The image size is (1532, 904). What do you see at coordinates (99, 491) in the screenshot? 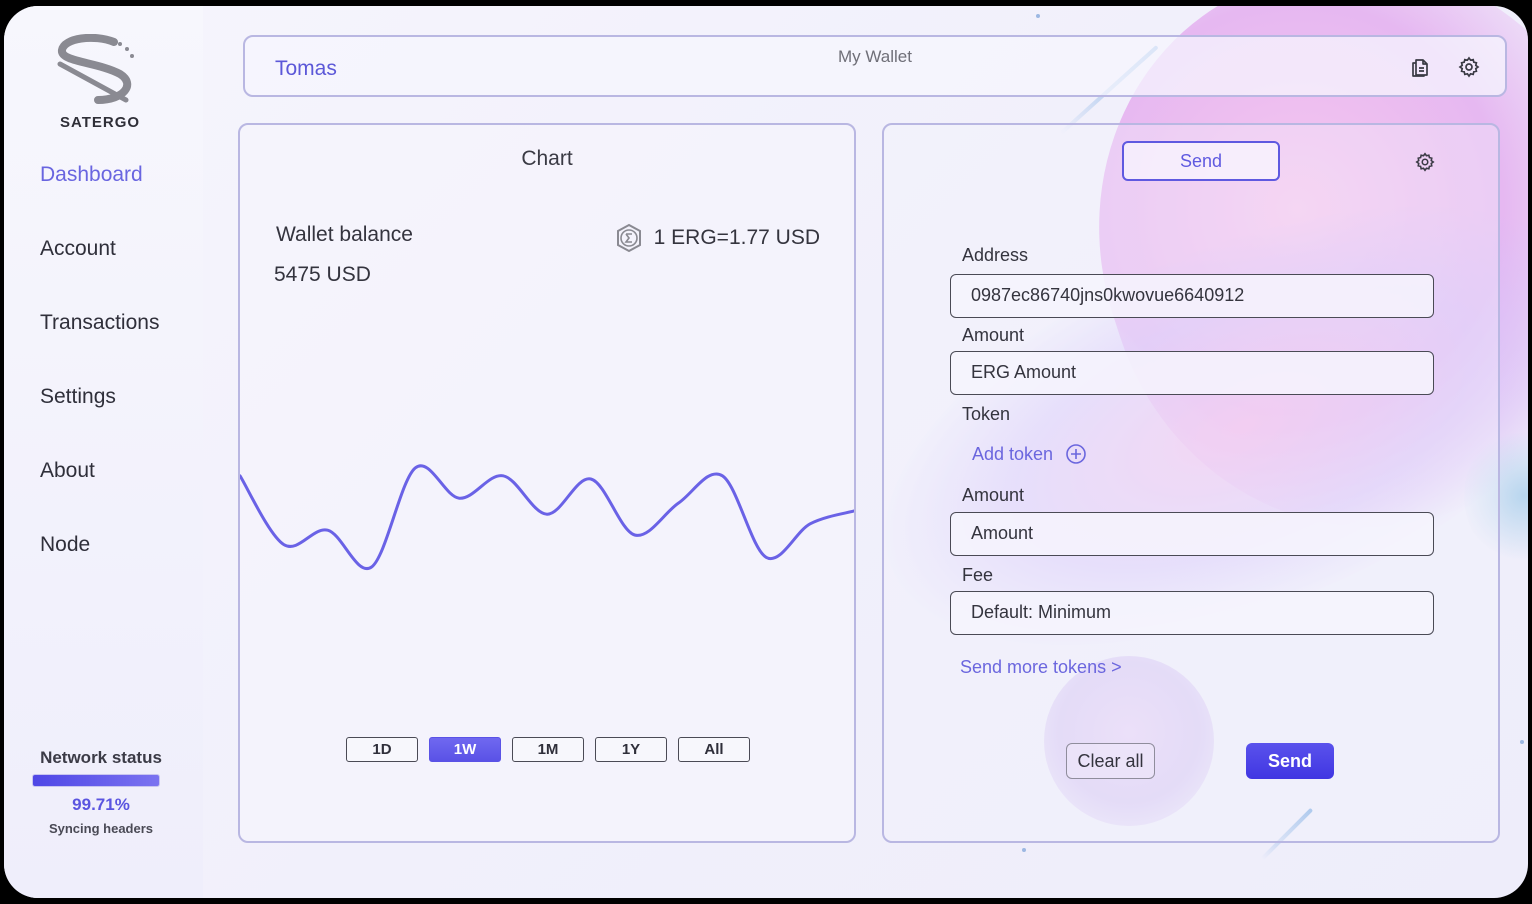
I see `sidebar-item-about: About` at bounding box center [99, 491].